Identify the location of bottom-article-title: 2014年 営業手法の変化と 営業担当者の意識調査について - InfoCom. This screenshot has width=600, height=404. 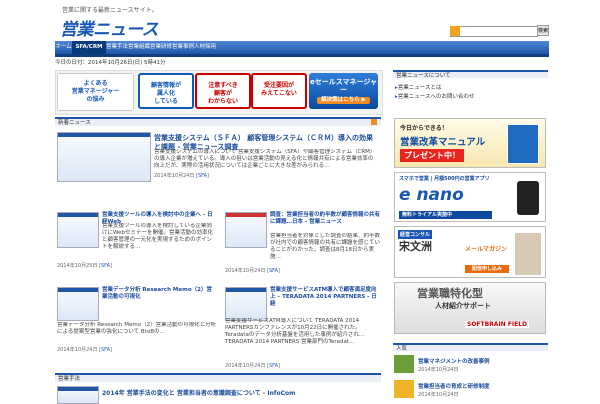
(237, 392).